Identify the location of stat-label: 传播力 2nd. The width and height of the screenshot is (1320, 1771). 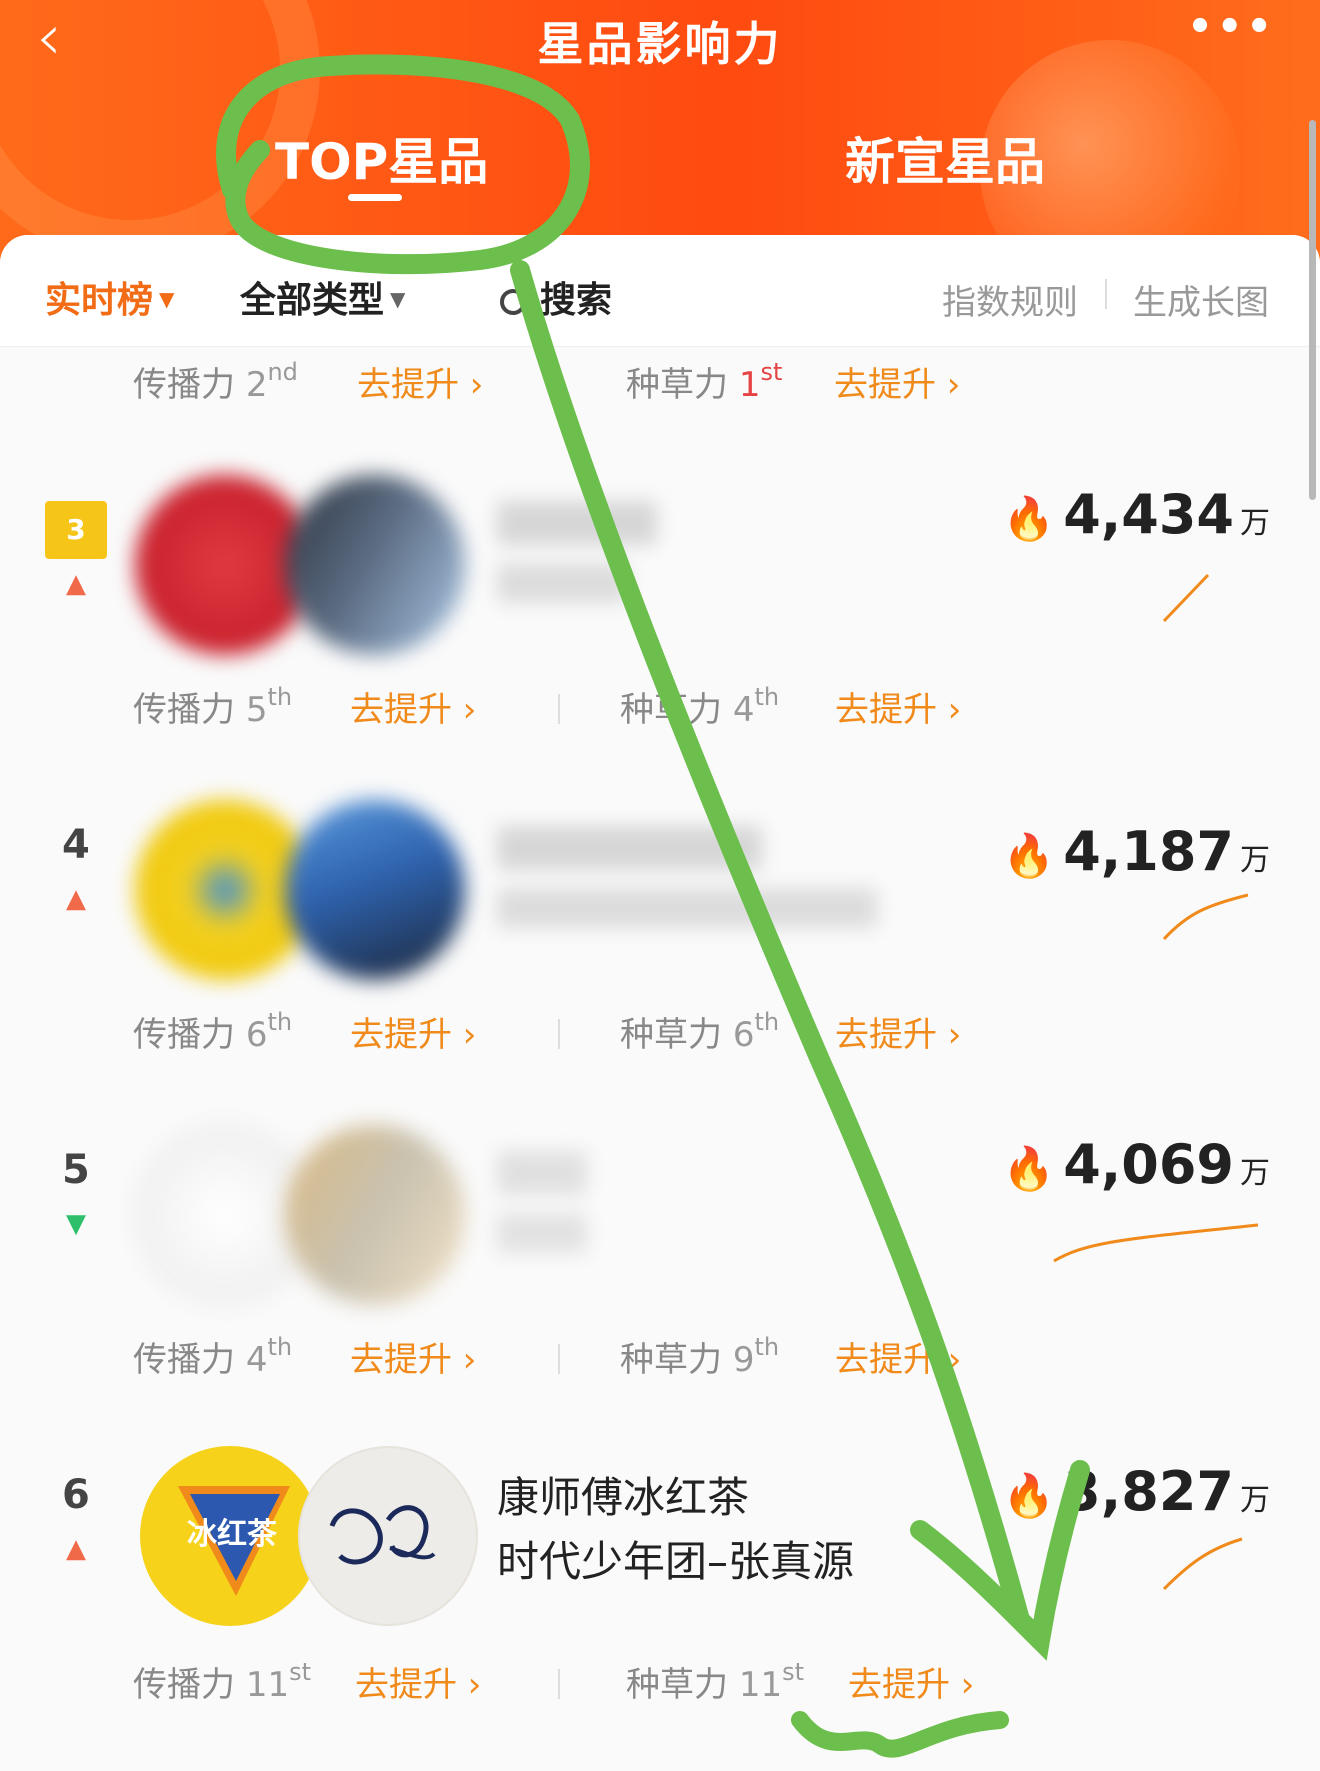
(215, 381).